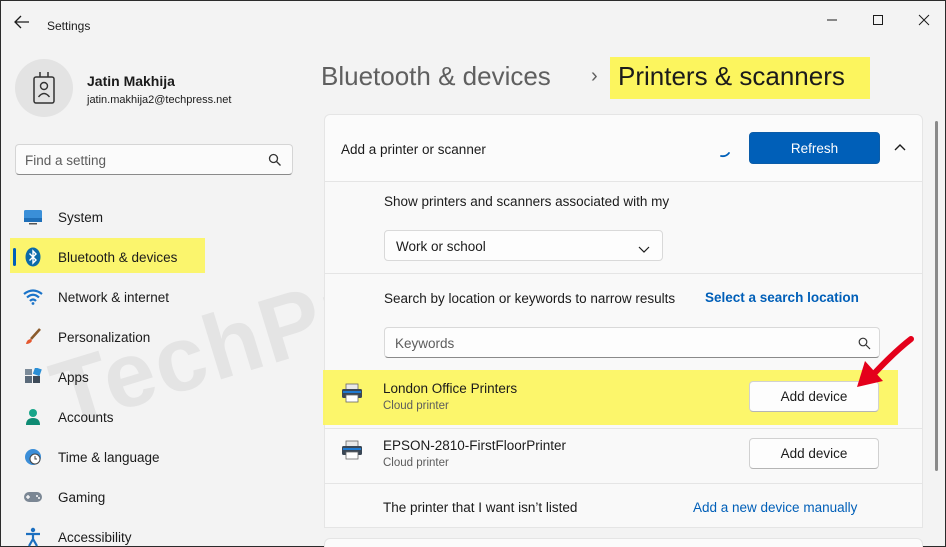 This screenshot has height=547, width=946. Describe the element at coordinates (95, 537) in the screenshot. I see `sidebar-item-label: Accessibility` at that location.